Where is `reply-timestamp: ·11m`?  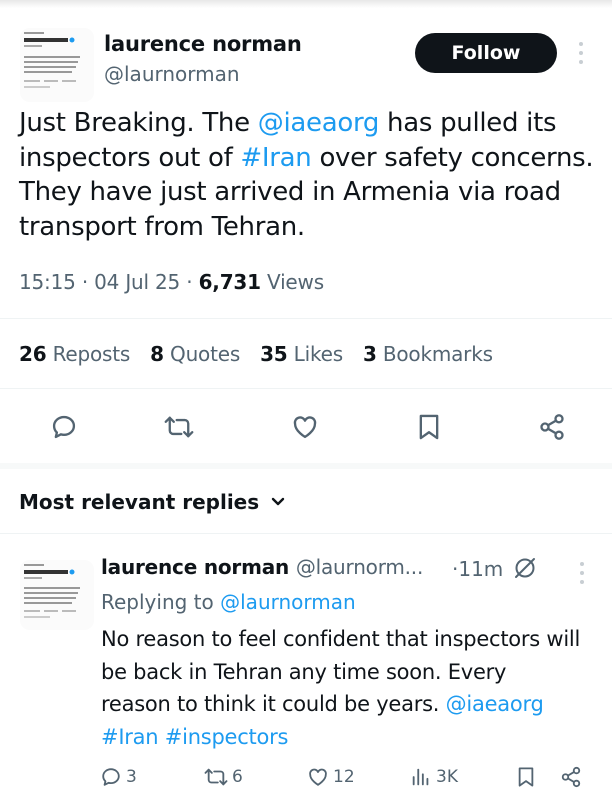 reply-timestamp: ·11m is located at coordinates (477, 569).